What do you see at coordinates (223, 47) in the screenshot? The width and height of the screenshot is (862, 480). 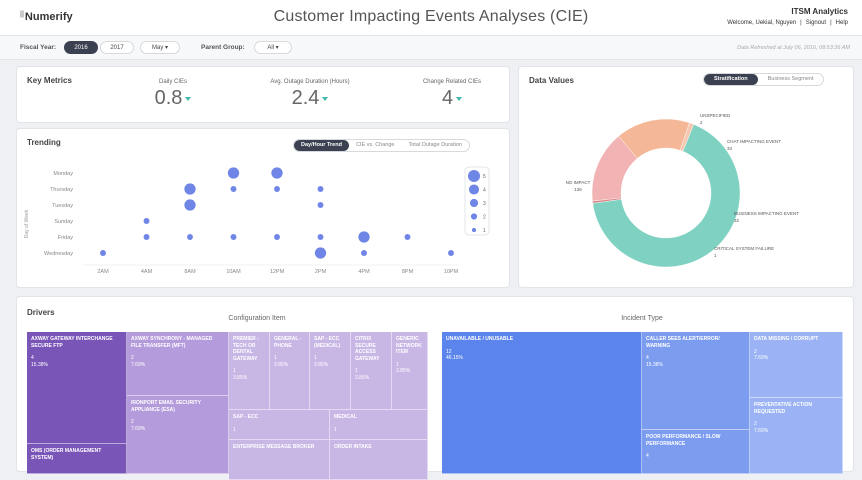 I see `parent-group-label: Parent Group:` at bounding box center [223, 47].